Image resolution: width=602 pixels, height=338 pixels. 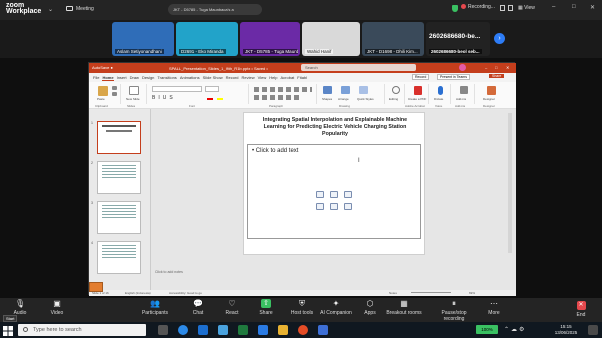 I want to click on sharing-indicator: JKT - D5785 - Tuga Maunbaca's a, so click(x=215, y=9).